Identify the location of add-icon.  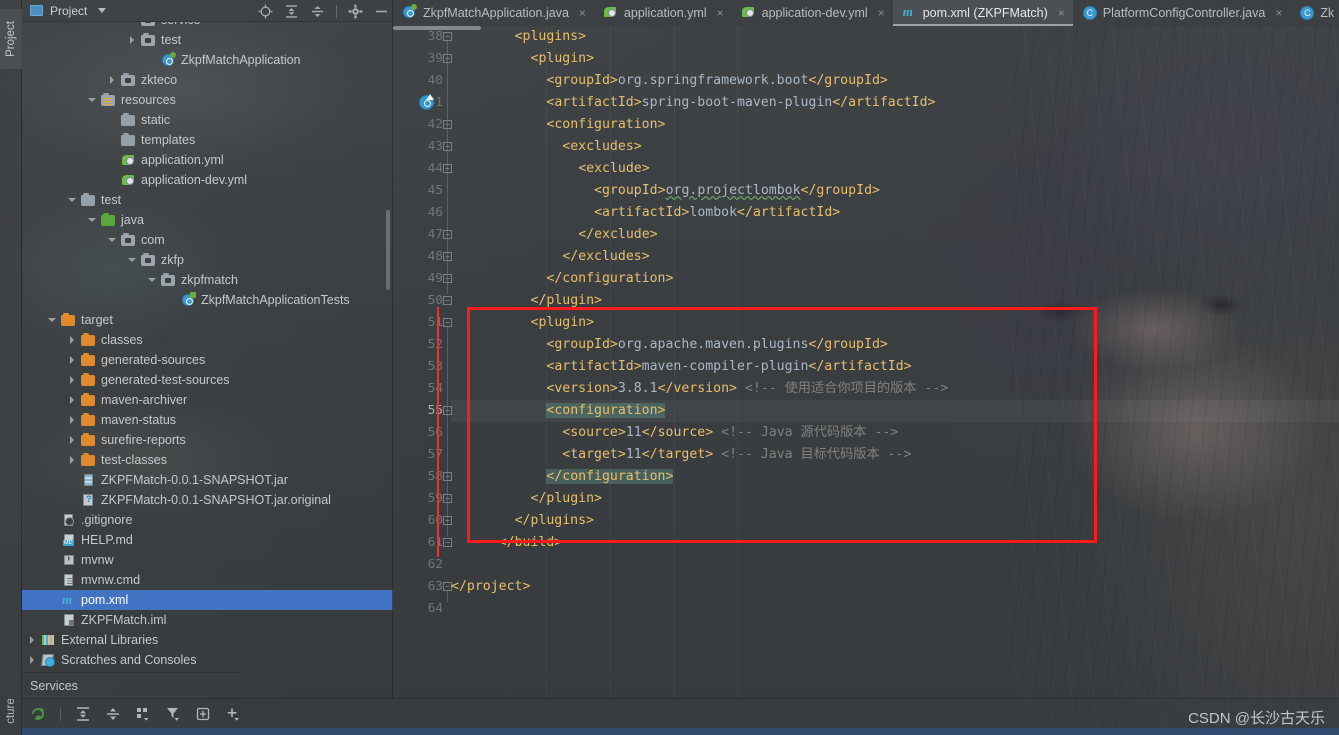
(233, 714).